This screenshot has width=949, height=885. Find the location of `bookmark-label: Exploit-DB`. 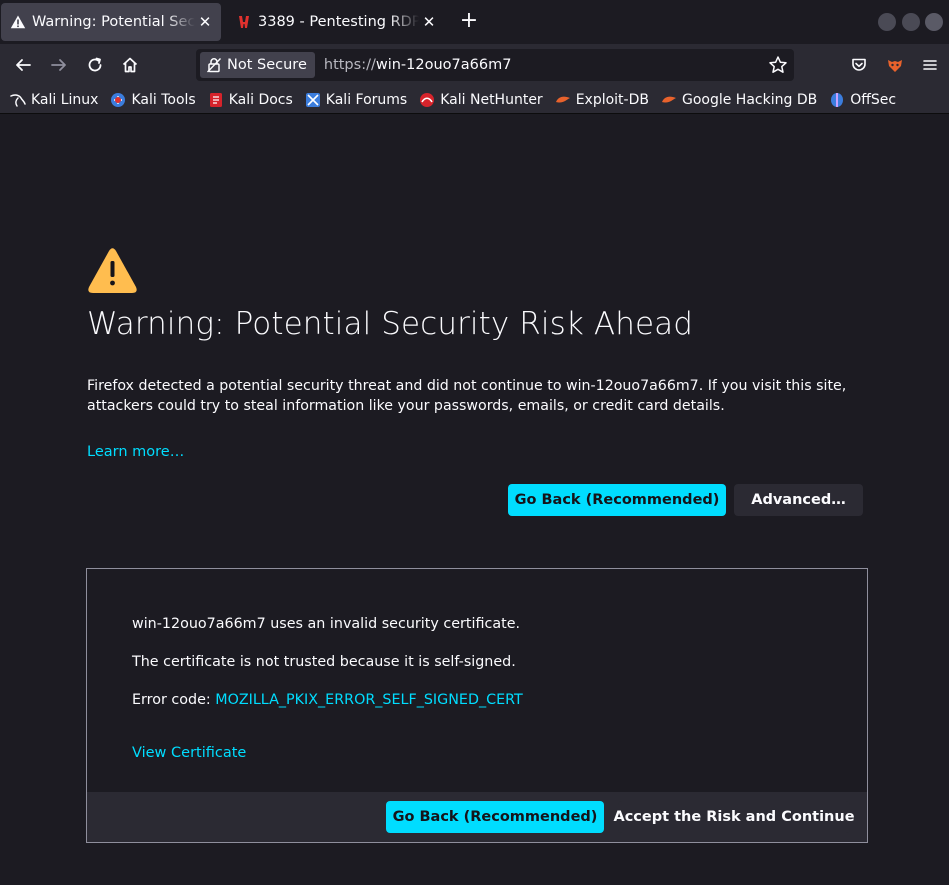

bookmark-label: Exploit-DB is located at coordinates (612, 99).